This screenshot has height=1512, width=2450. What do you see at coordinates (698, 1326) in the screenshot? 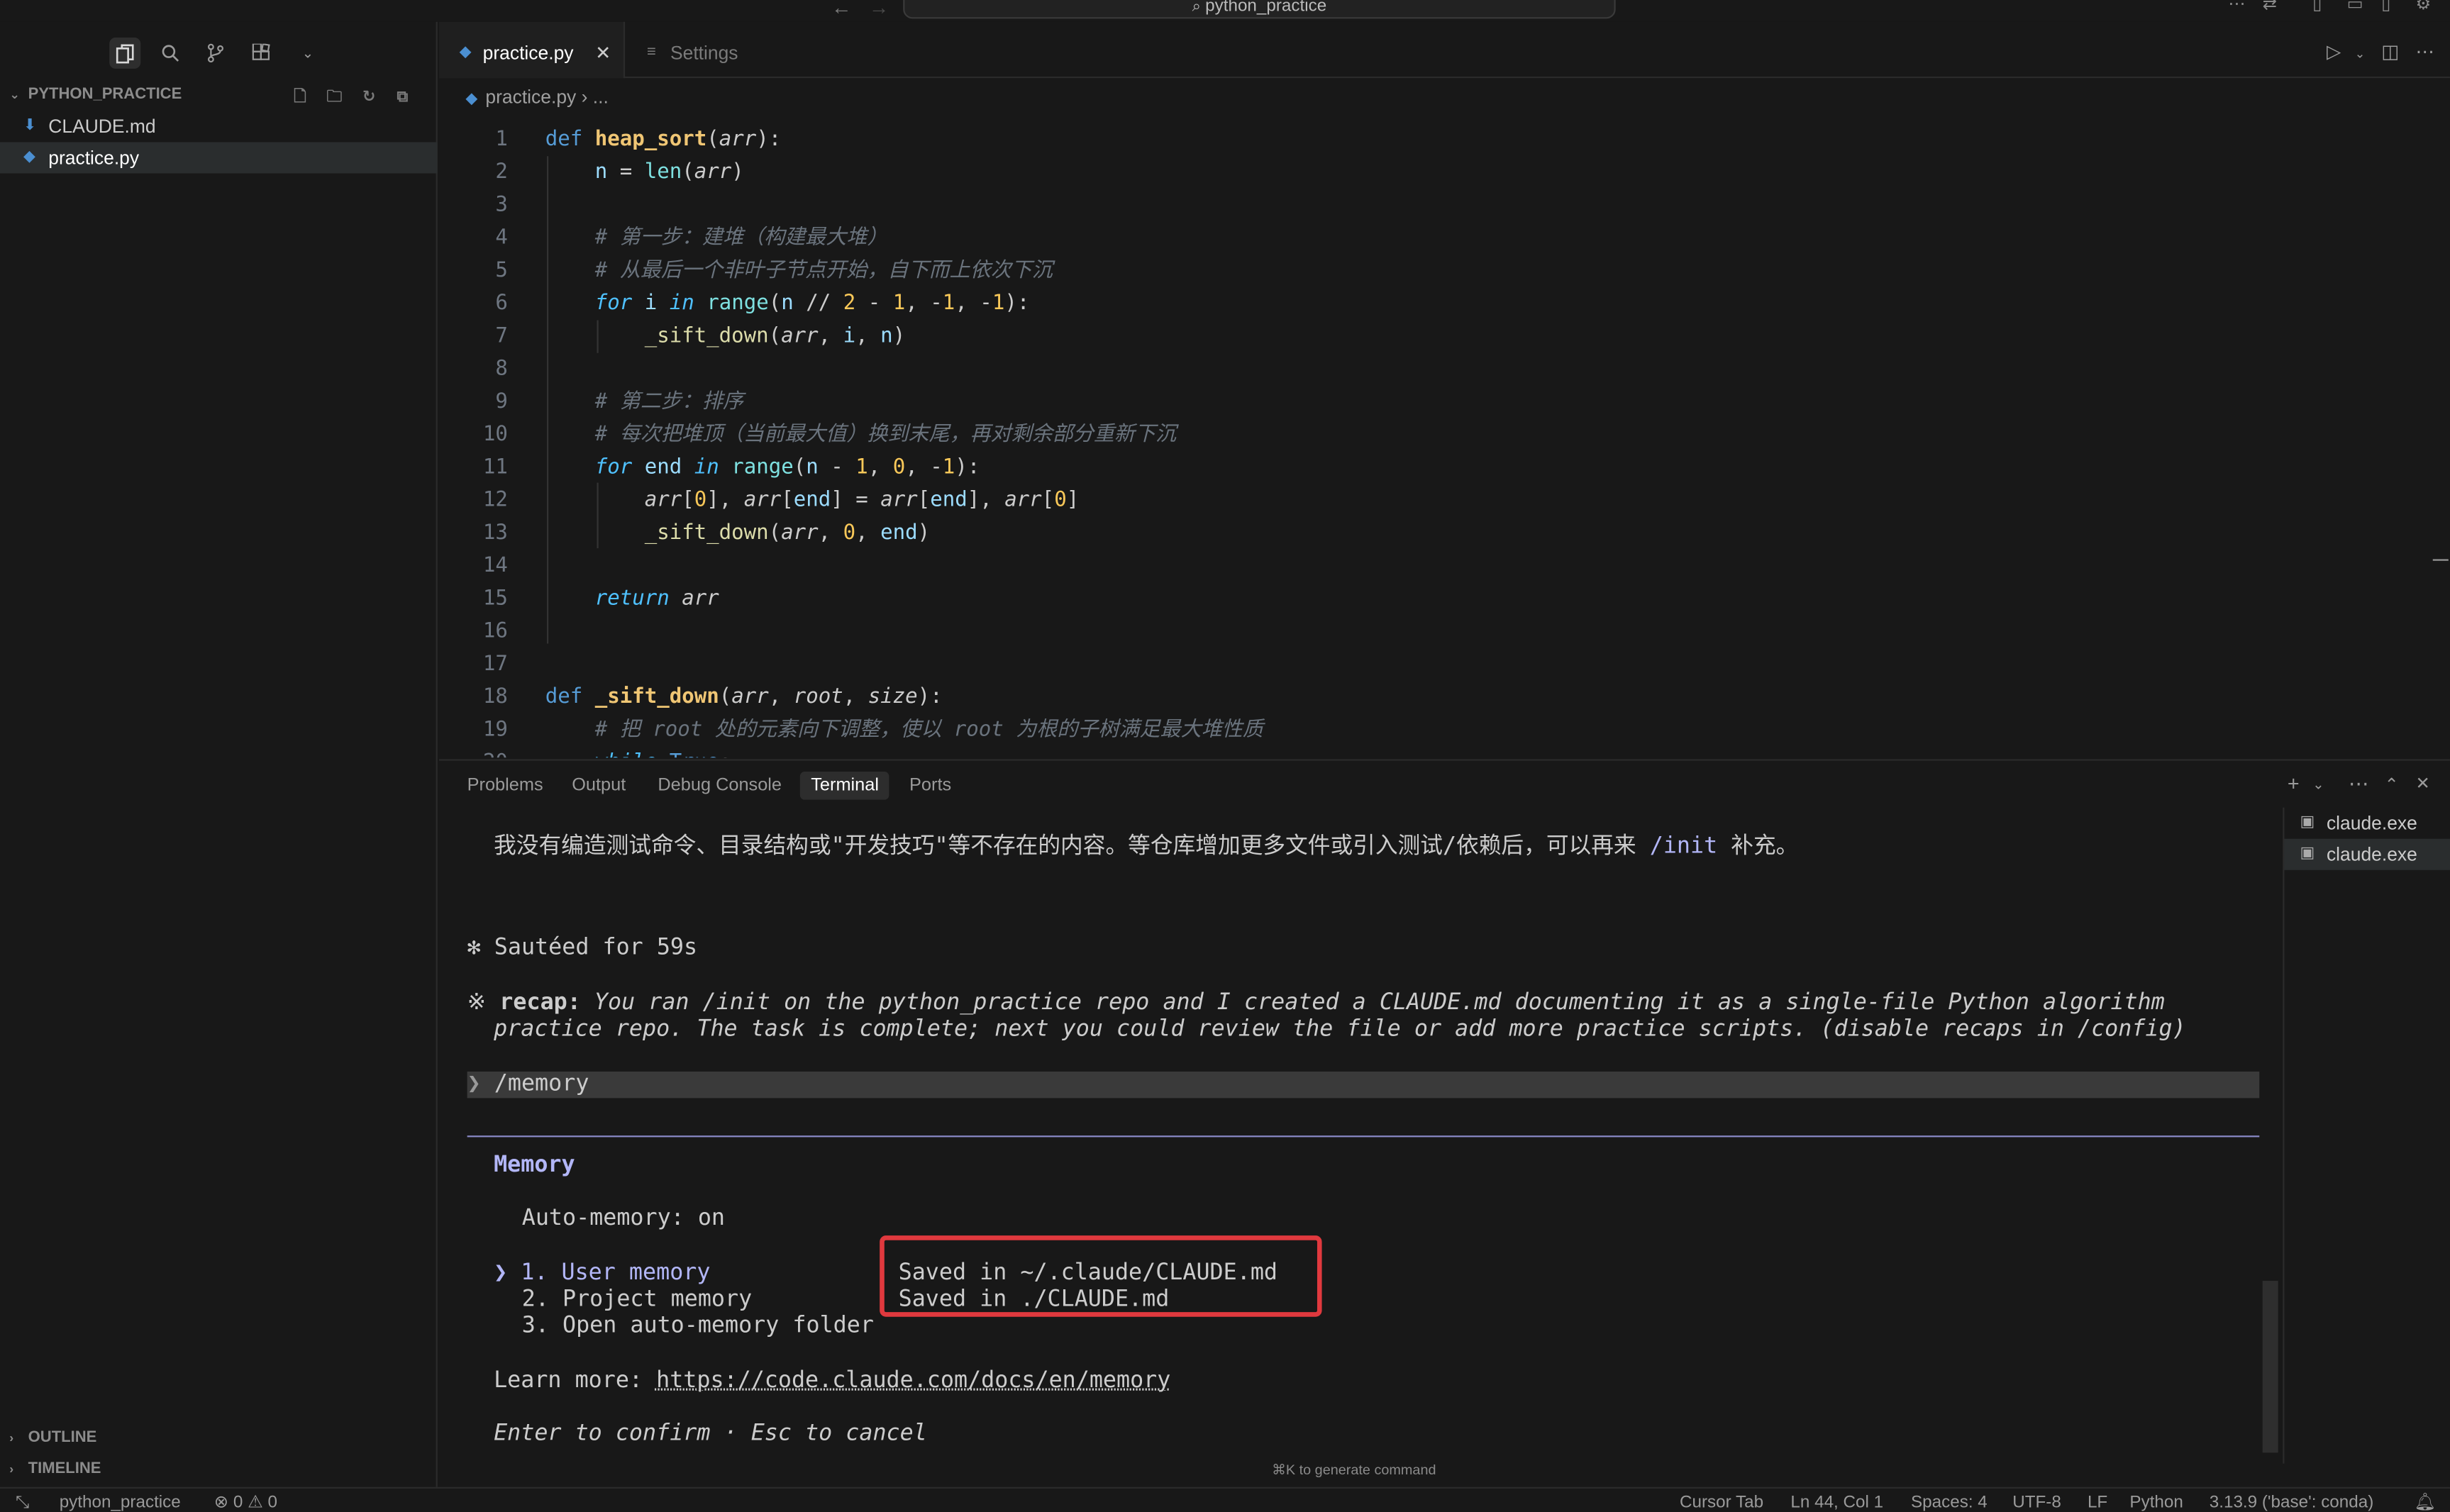
I see `memory-option-open-folder: 3. Open auto-memory folder` at bounding box center [698, 1326].